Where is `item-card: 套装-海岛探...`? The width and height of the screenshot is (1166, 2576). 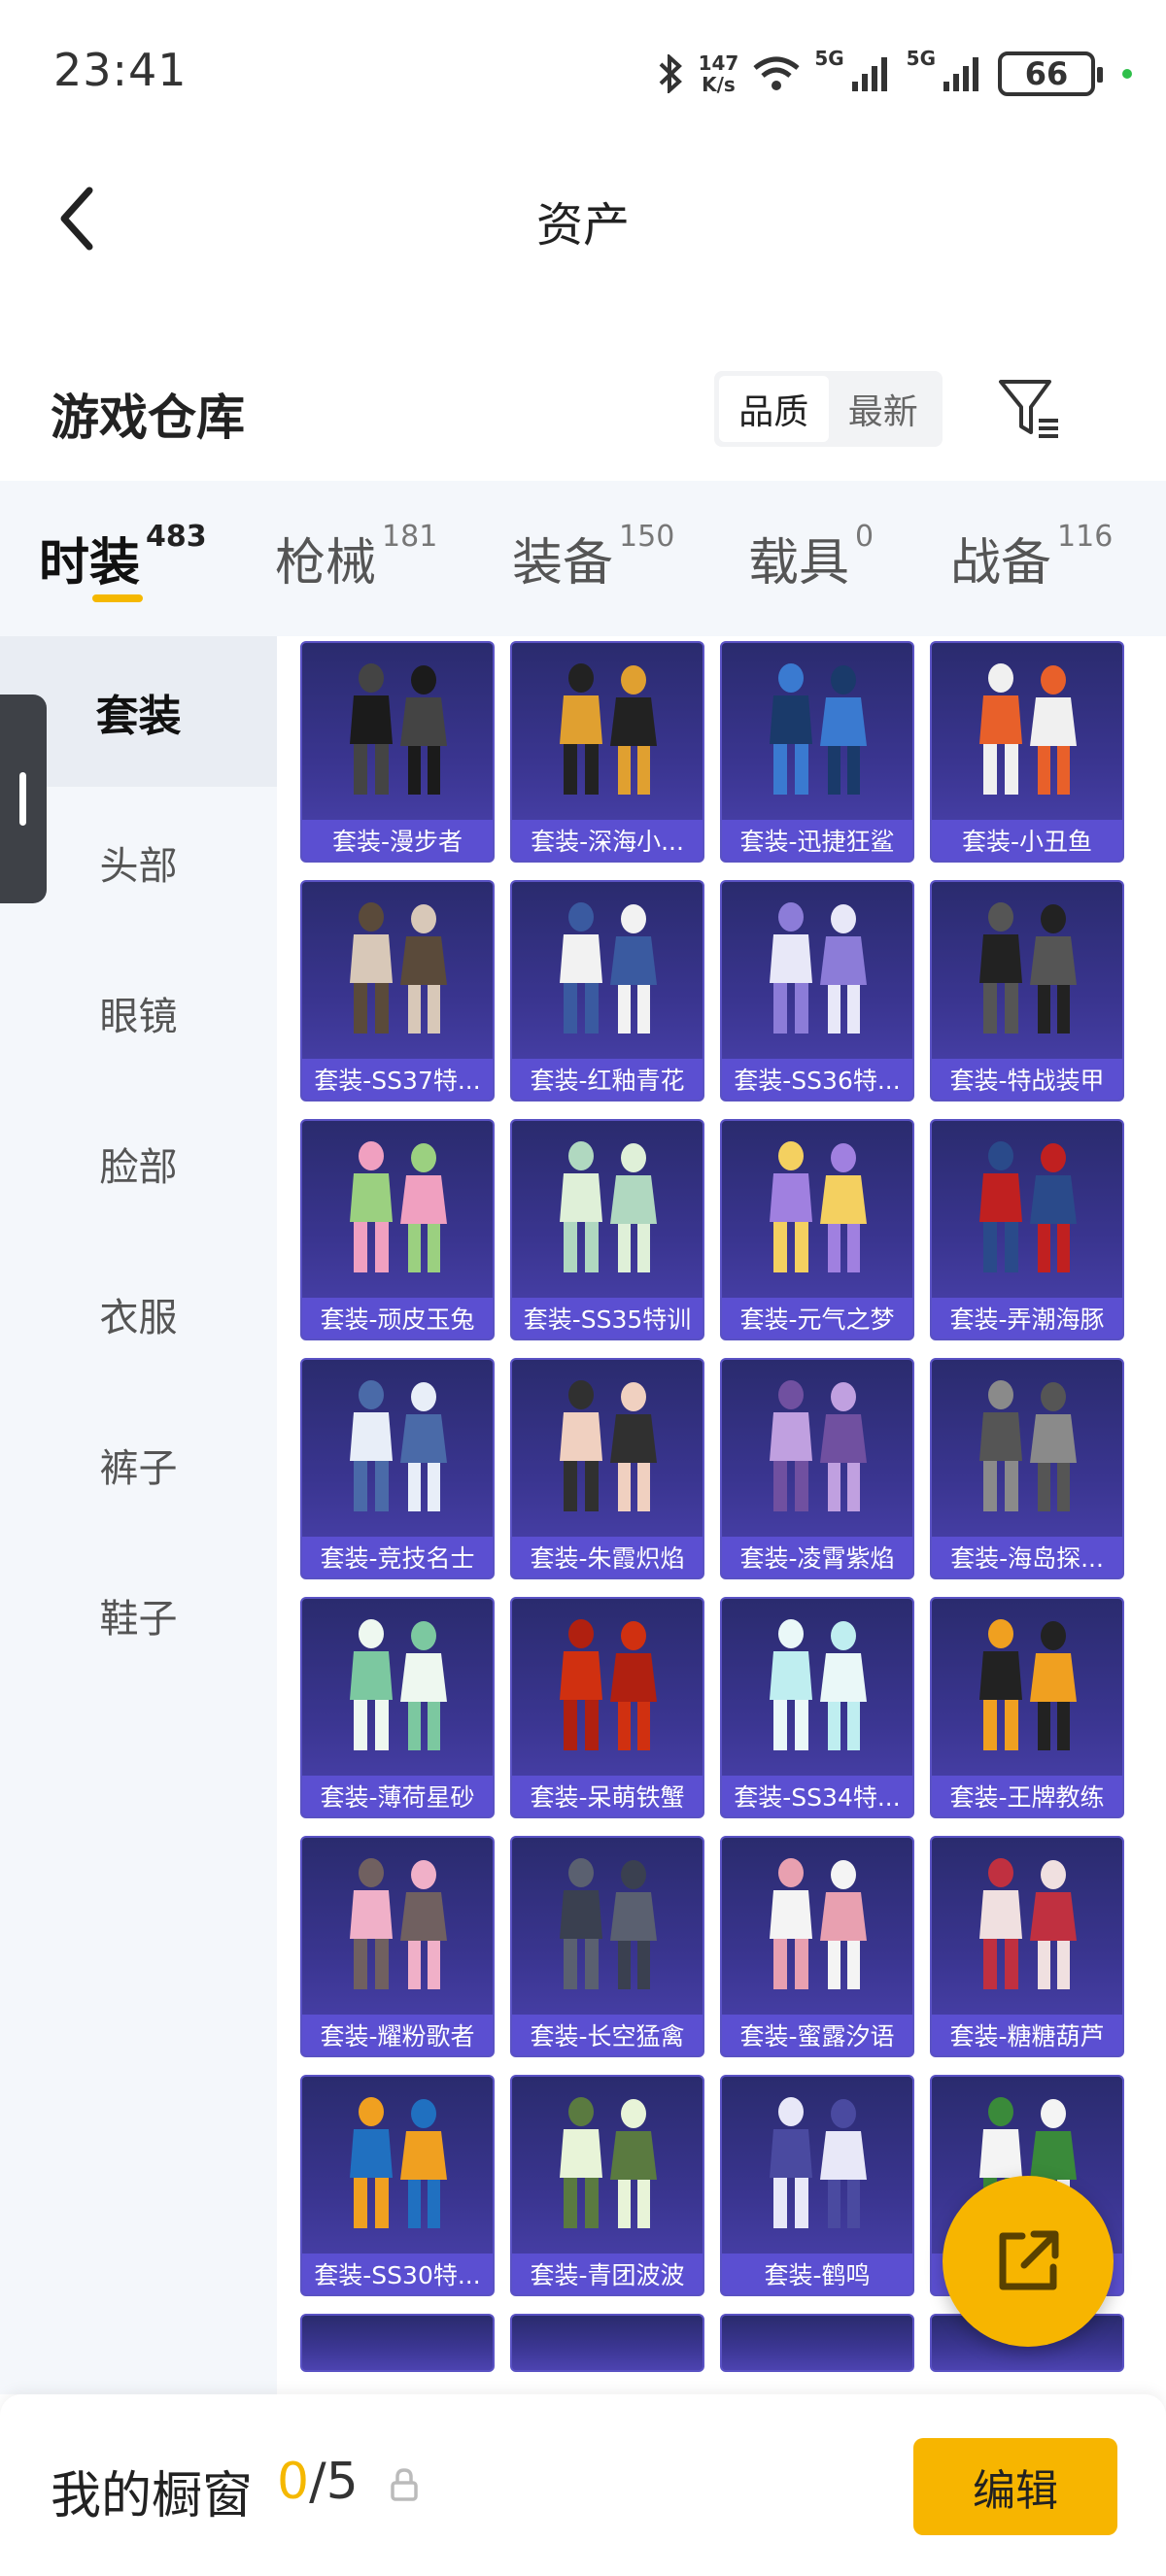 item-card: 套装-海岛探... is located at coordinates (1027, 1468).